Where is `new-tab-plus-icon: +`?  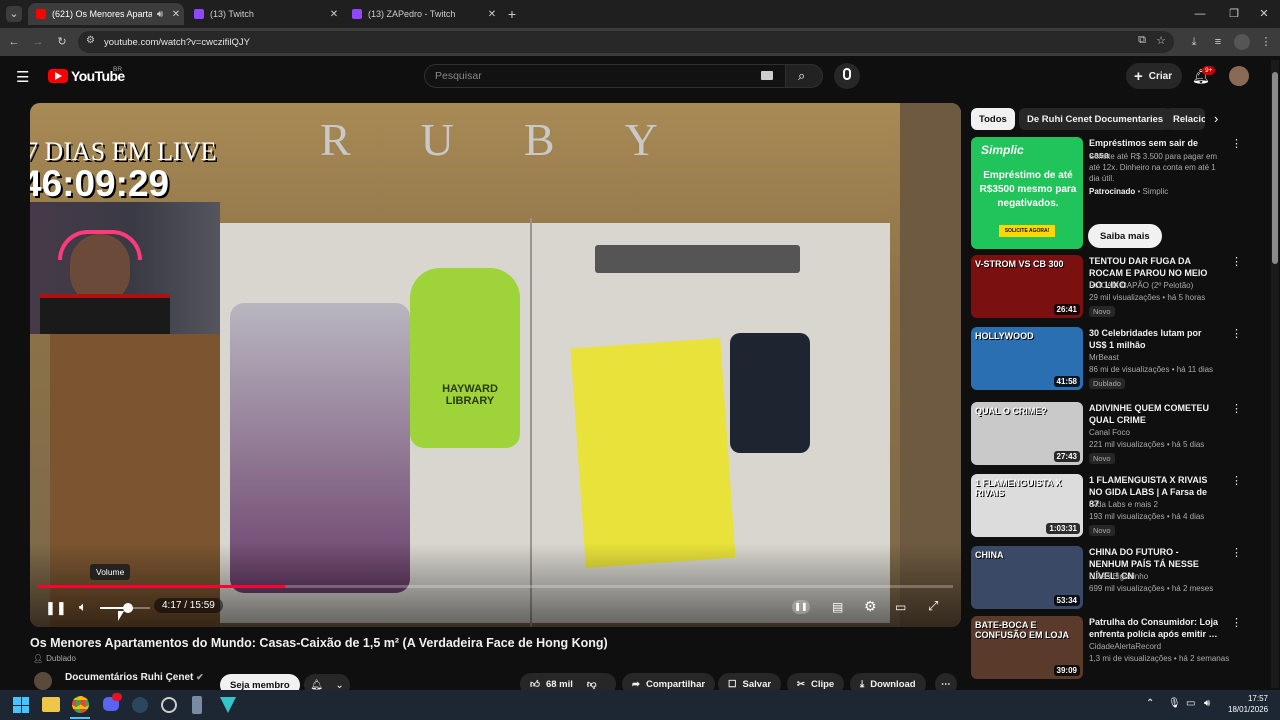 new-tab-plus-icon: + is located at coordinates (512, 14).